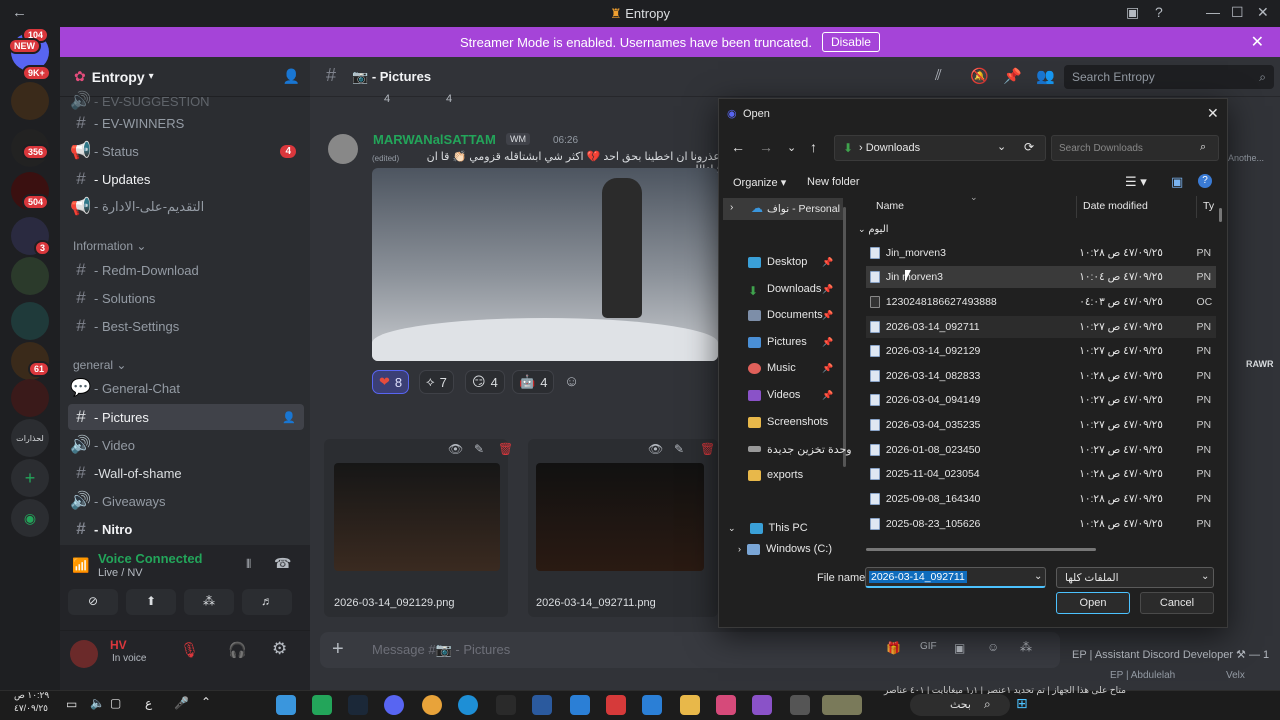 The width and height of the screenshot is (1280, 720). Describe the element at coordinates (791, 147) in the screenshot. I see `recent-locations-icon: ⌄` at that location.